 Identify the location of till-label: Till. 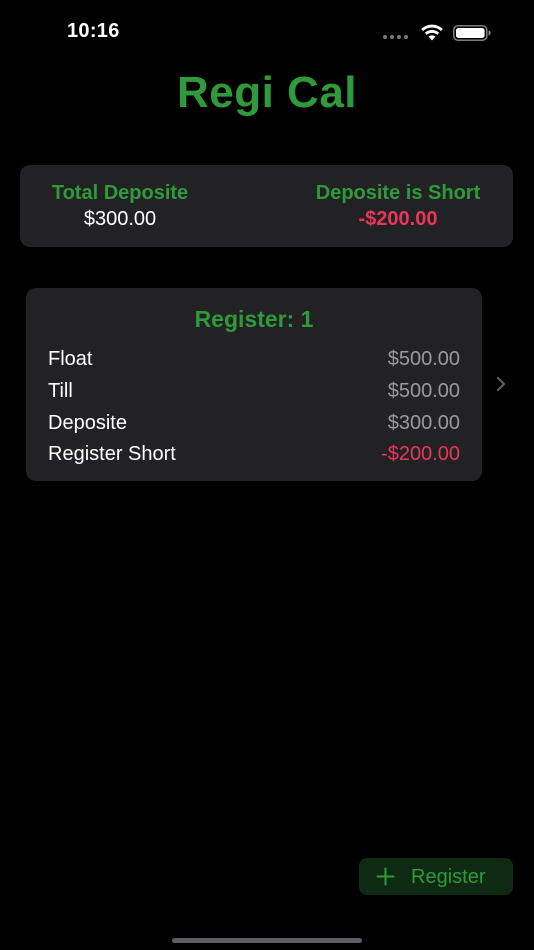
(60, 391).